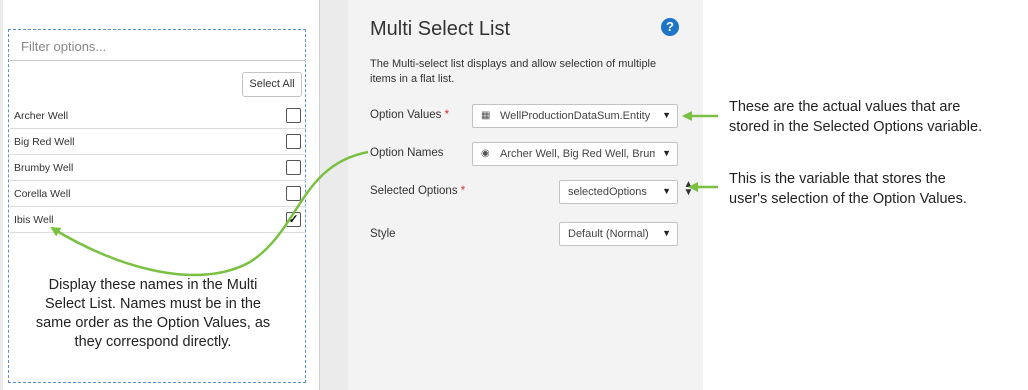 This screenshot has width=1028, height=390. Describe the element at coordinates (44, 168) in the screenshot. I see `option-label: Brumby Well` at that location.